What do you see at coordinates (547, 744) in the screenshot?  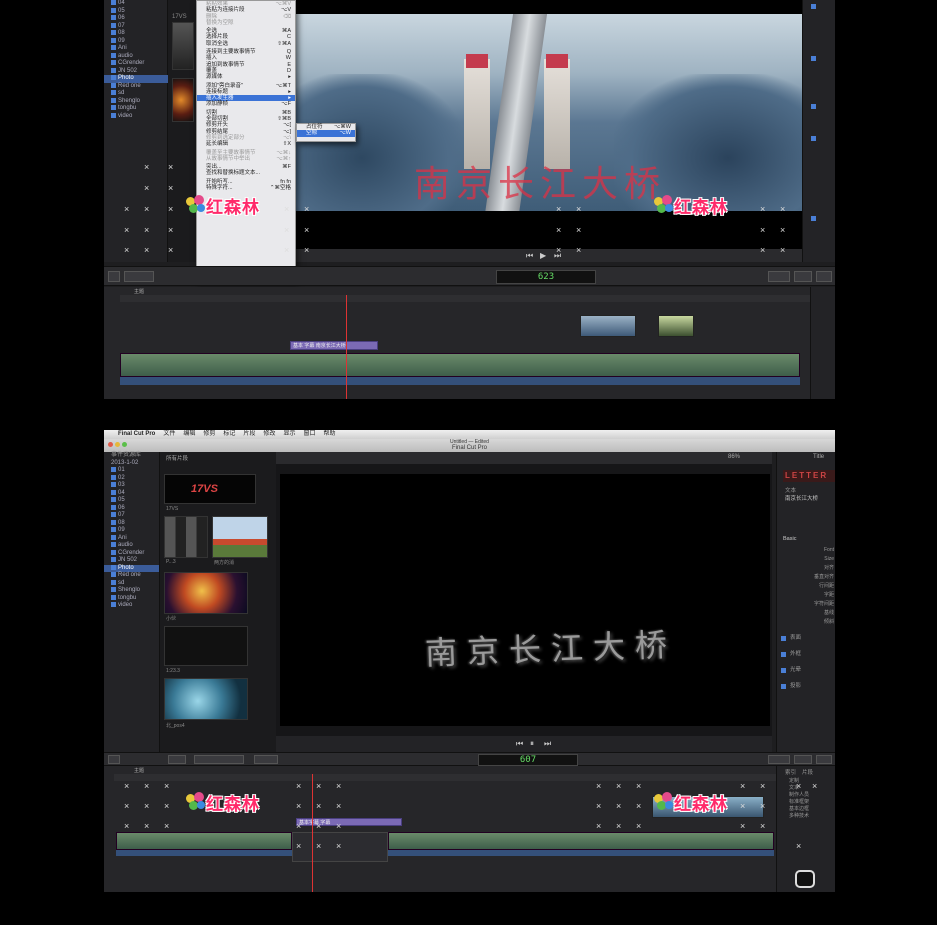 I see `next-frame-icon: ⏭` at bounding box center [547, 744].